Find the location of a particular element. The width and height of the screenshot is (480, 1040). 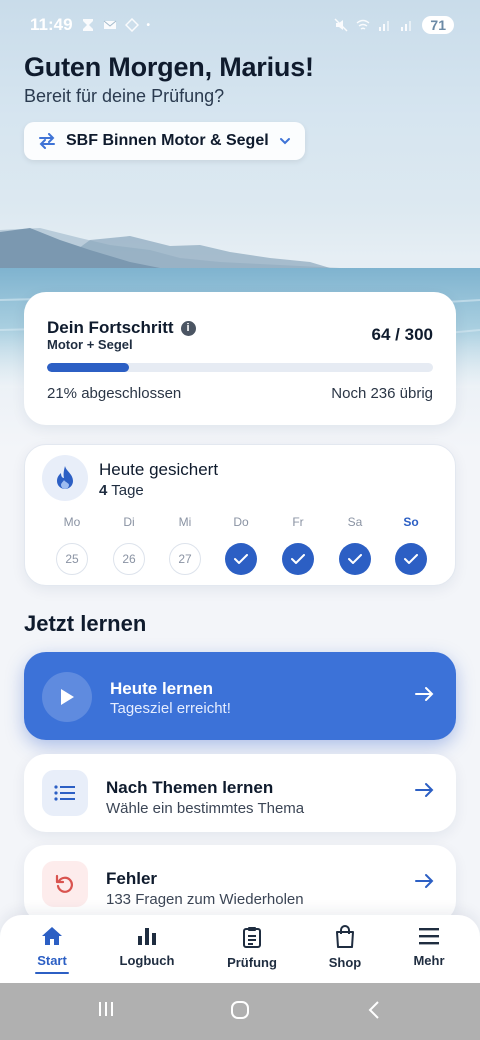

info-icon: i is located at coordinates (188, 328).